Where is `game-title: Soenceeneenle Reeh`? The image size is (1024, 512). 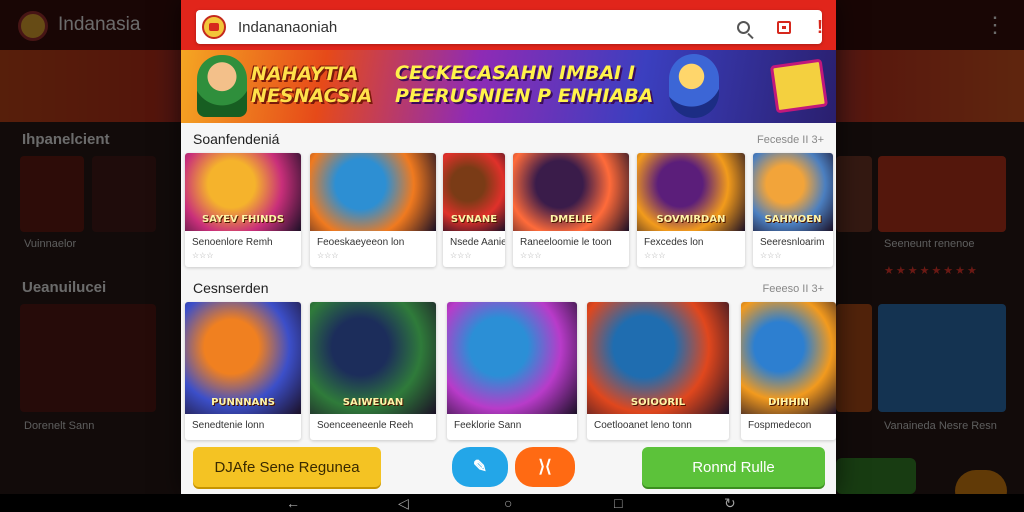
game-title: Soenceeneenle Reeh is located at coordinates (365, 425).